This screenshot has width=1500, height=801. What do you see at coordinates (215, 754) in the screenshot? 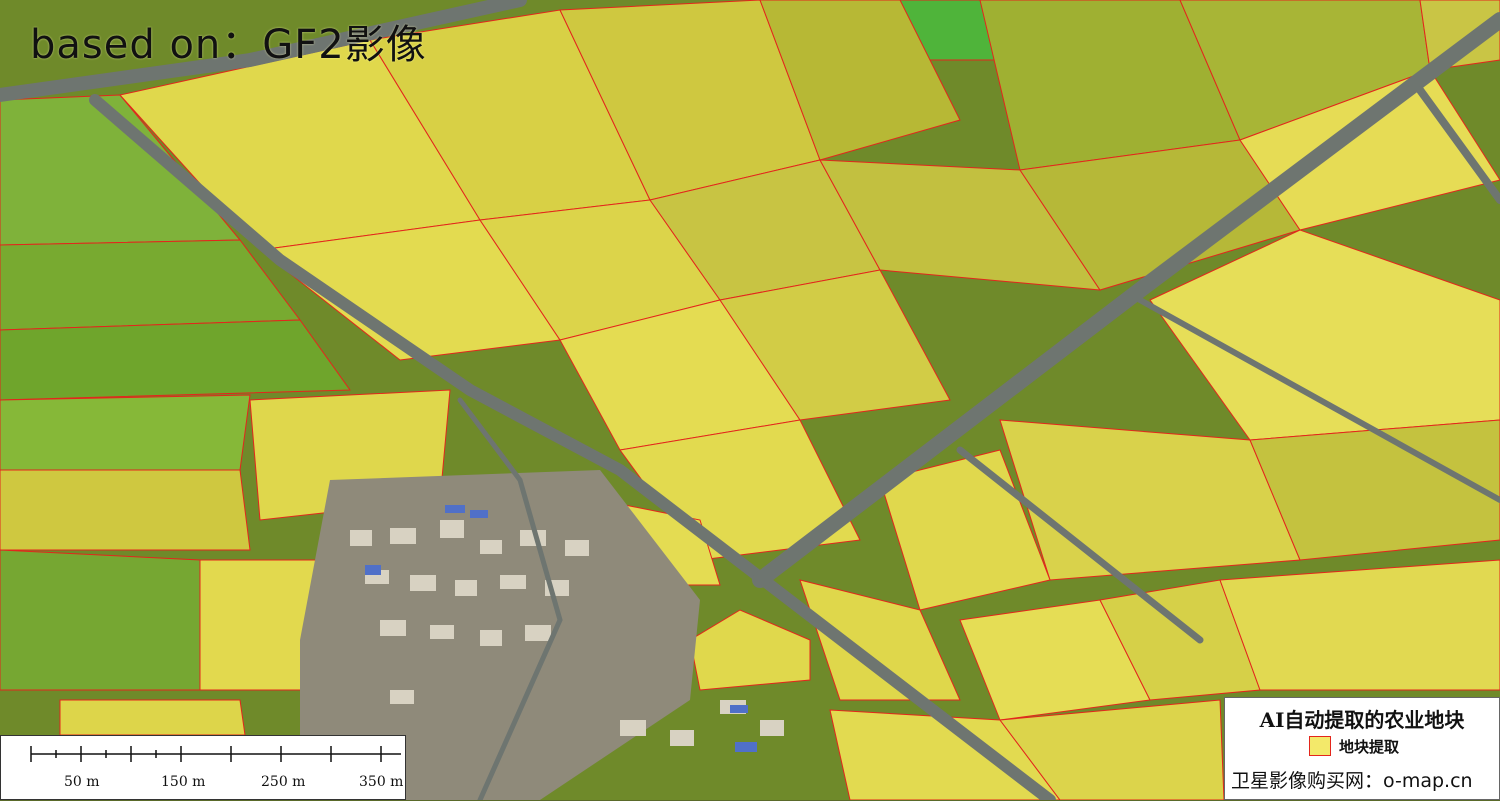
I see `scale-bar-graphic` at bounding box center [215, 754].